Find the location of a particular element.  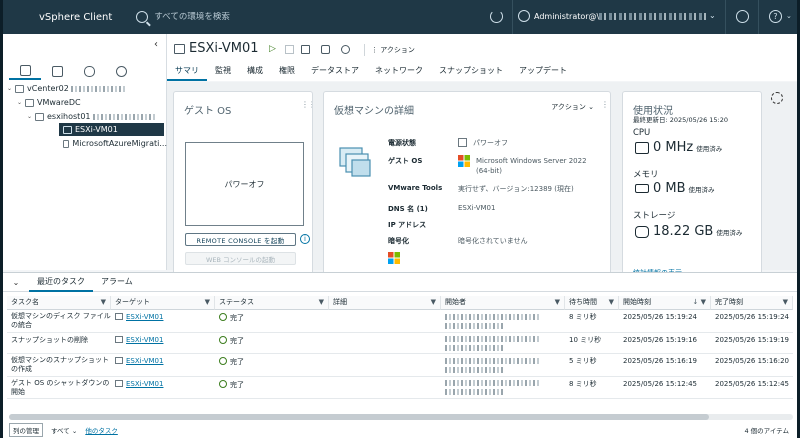

tab-configure: 構成 is located at coordinates (255, 72).